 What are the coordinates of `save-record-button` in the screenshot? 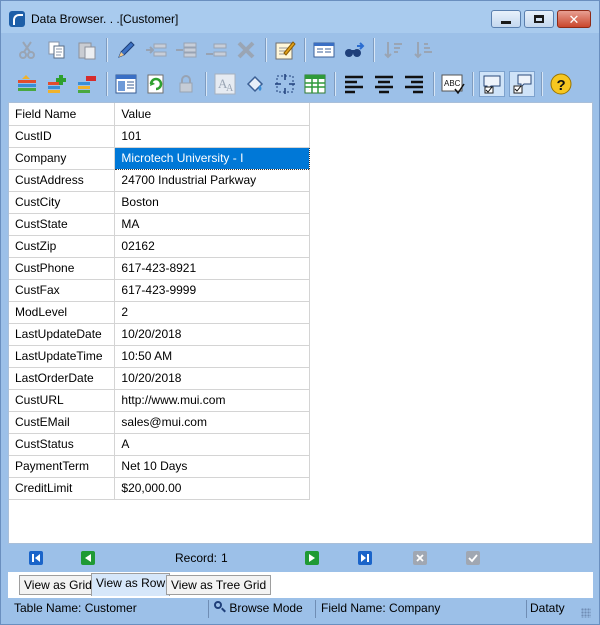 It's located at (473, 558).